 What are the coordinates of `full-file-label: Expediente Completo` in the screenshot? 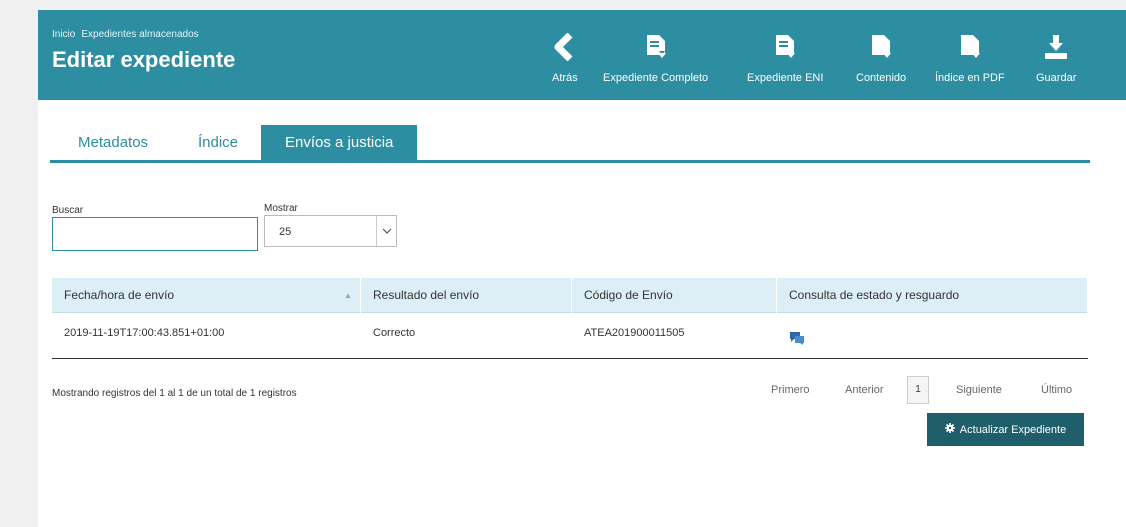 It's located at (656, 78).